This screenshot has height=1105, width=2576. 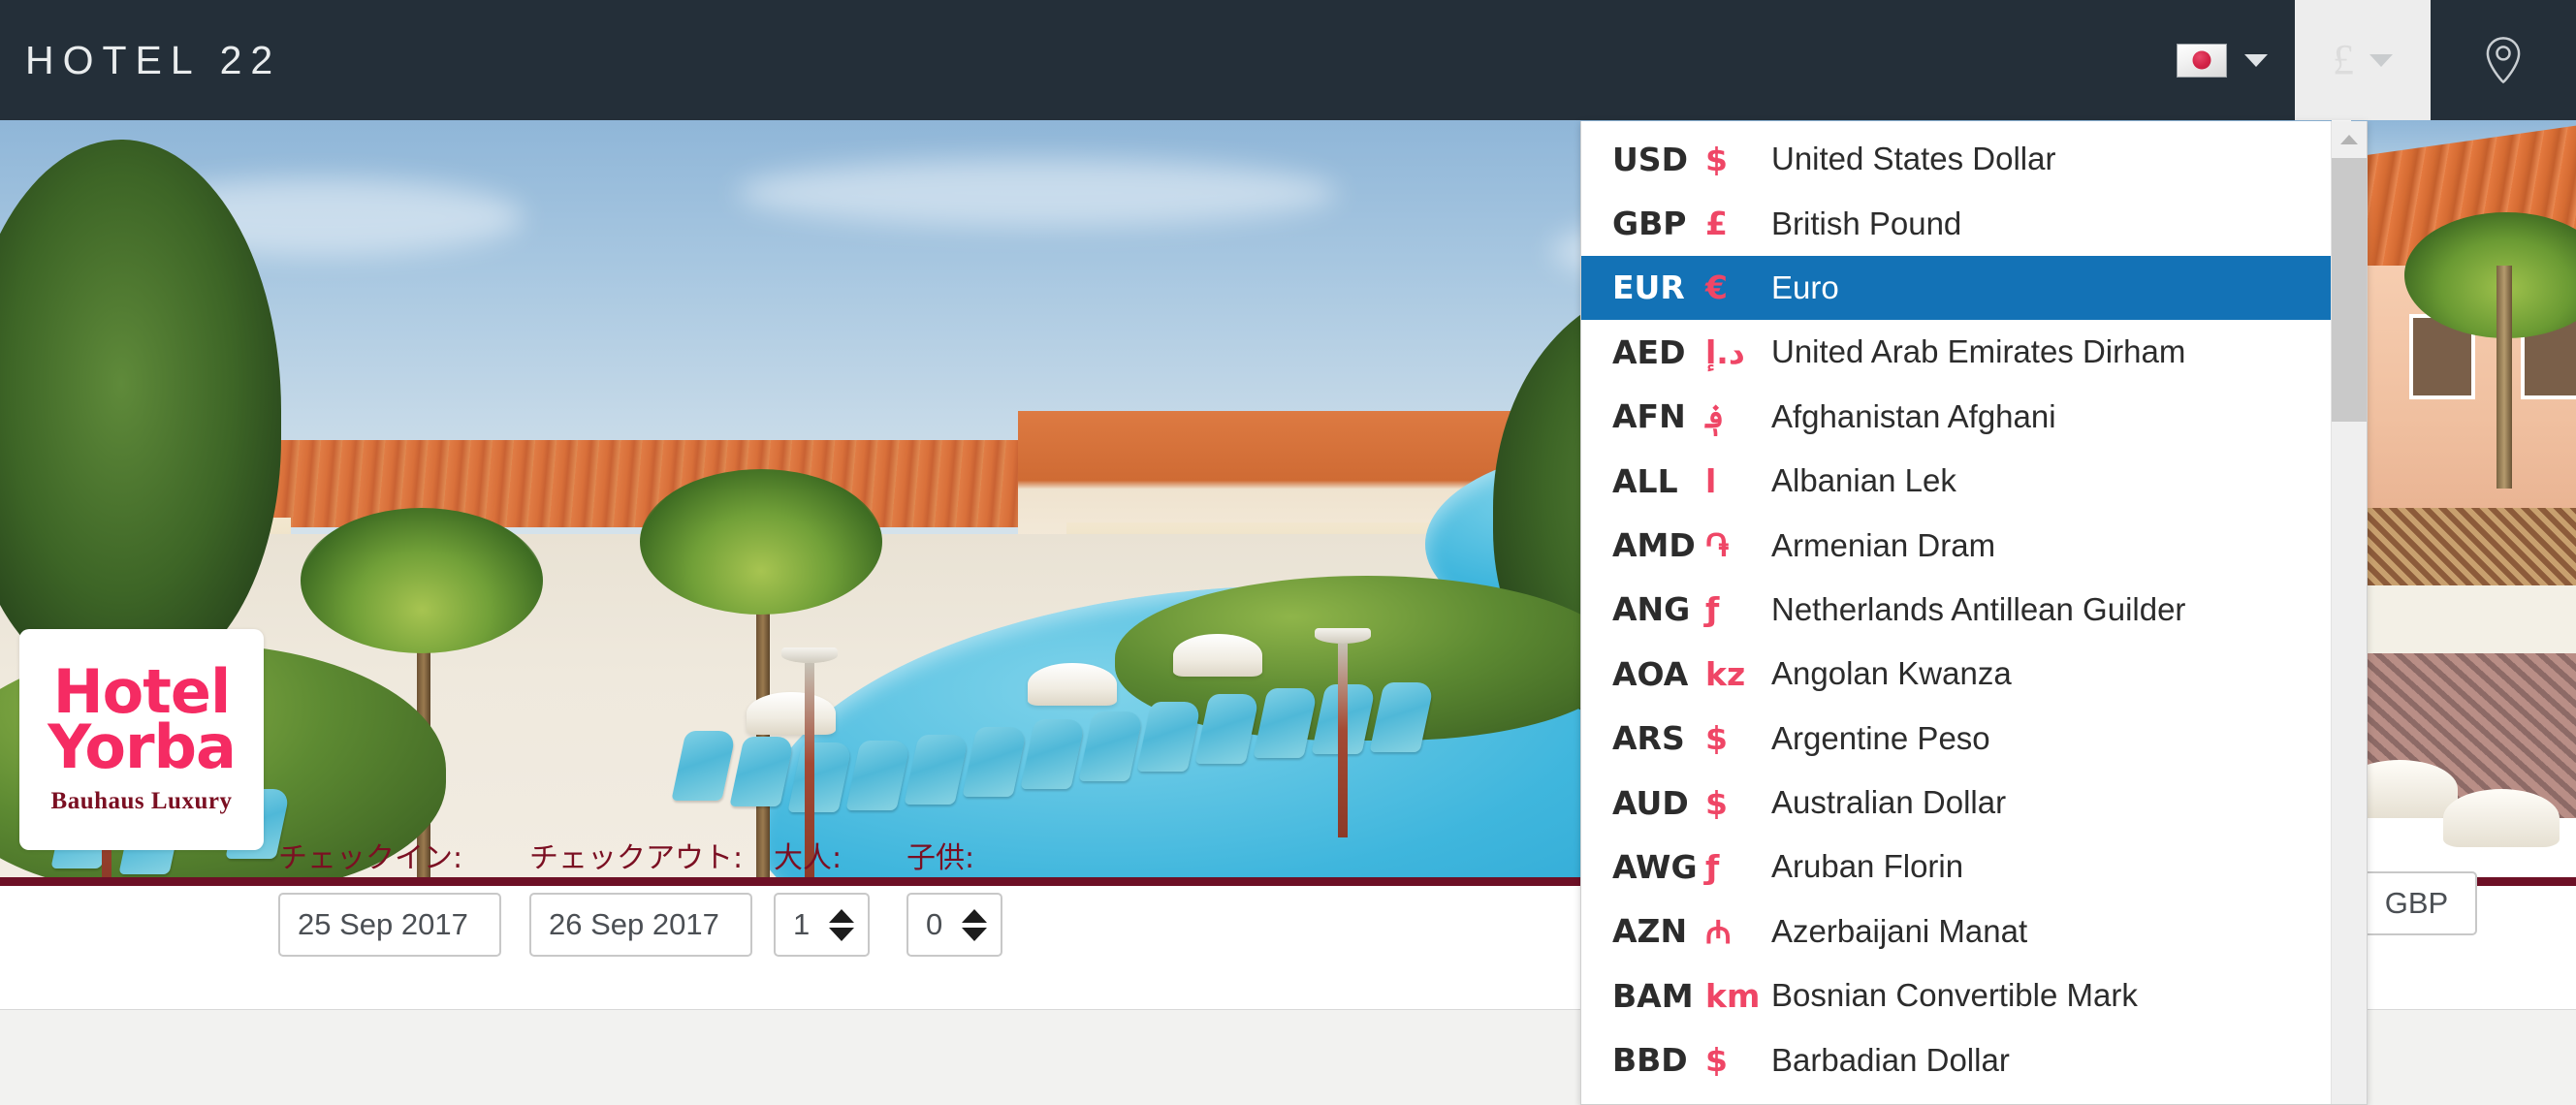 I want to click on children-value: 0, so click(x=934, y=924).